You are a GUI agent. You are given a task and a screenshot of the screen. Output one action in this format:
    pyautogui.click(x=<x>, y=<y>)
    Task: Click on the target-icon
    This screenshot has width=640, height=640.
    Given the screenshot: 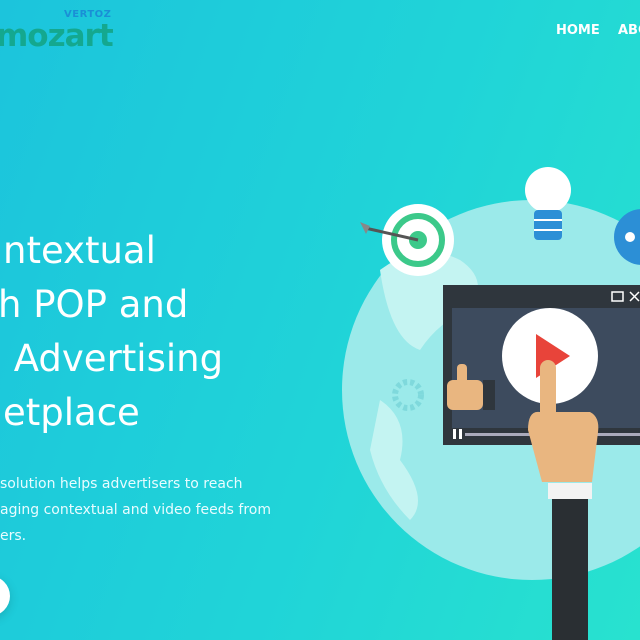 What is the action you would take?
    pyautogui.click(x=407, y=240)
    